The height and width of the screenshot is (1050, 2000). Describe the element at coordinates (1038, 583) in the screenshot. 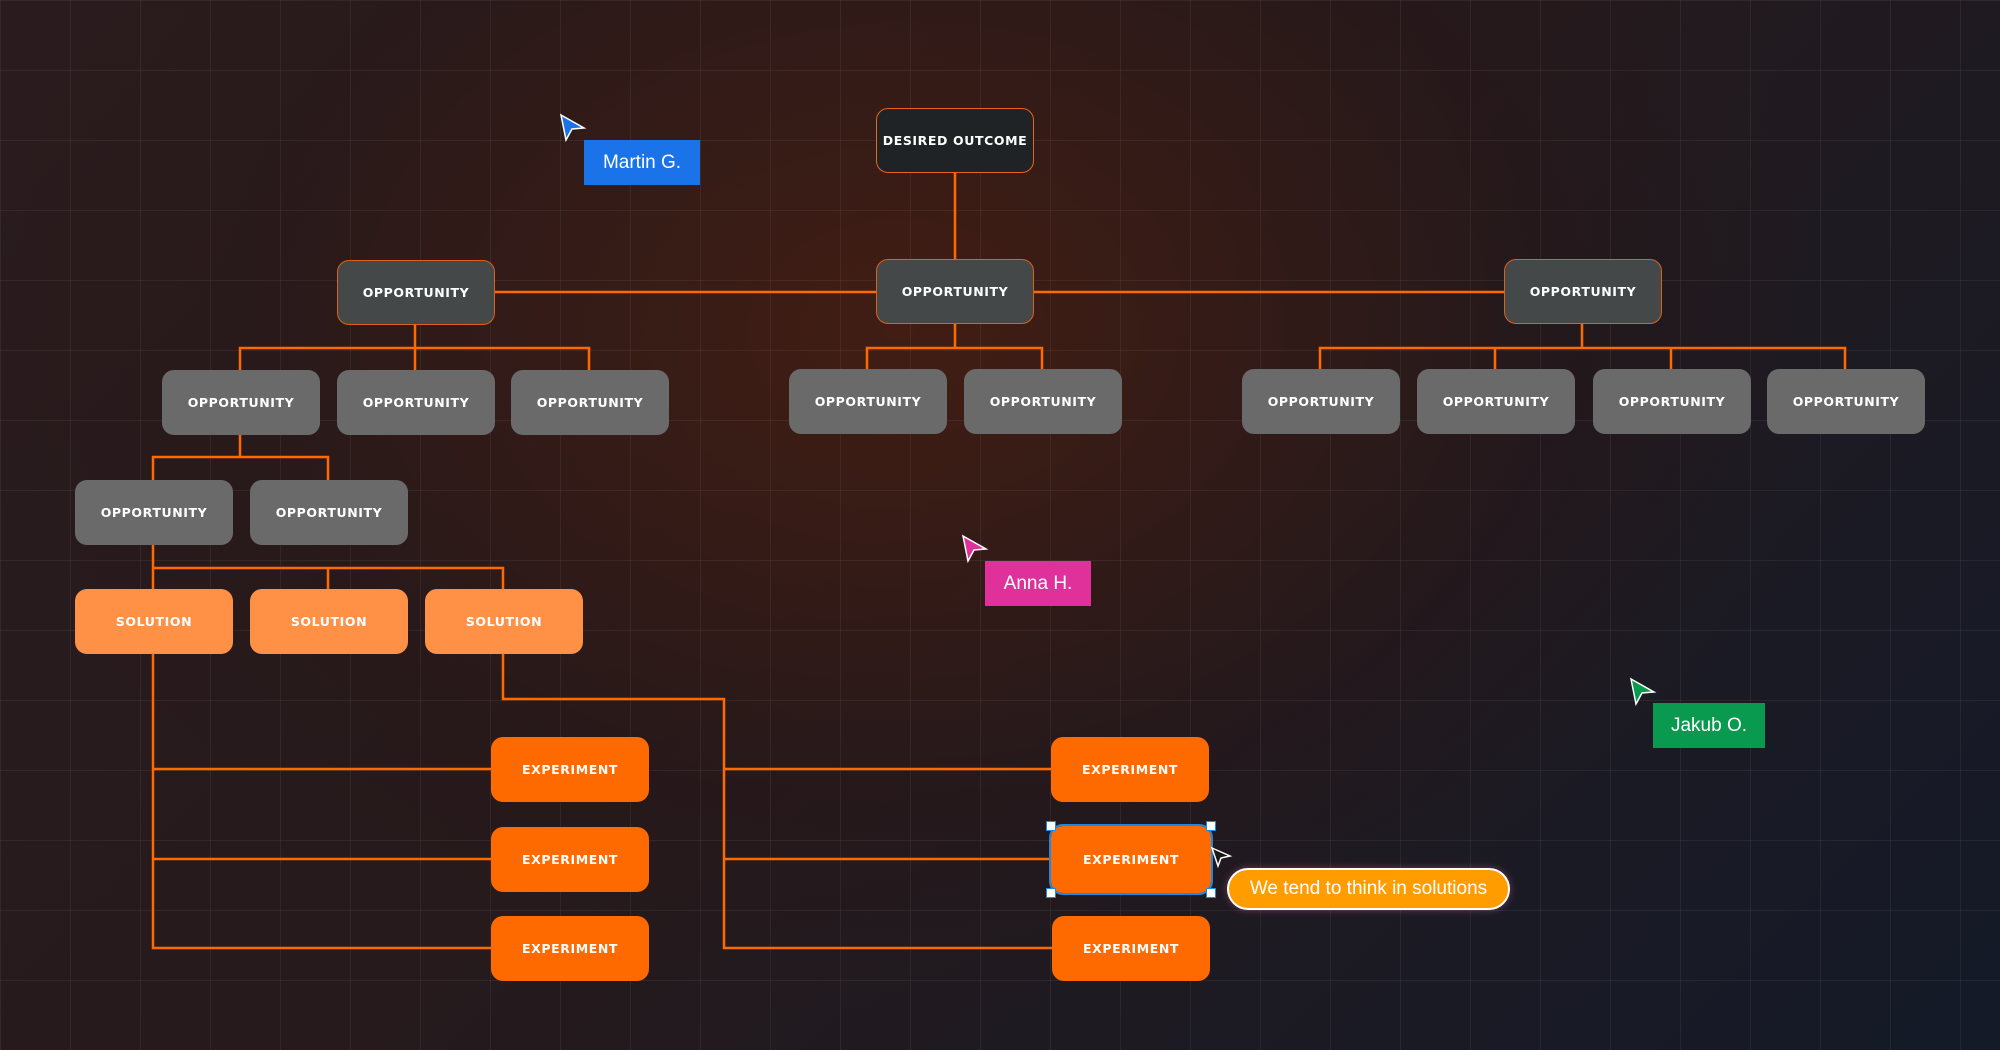

I see `collaborator-label: Anna H.` at that location.